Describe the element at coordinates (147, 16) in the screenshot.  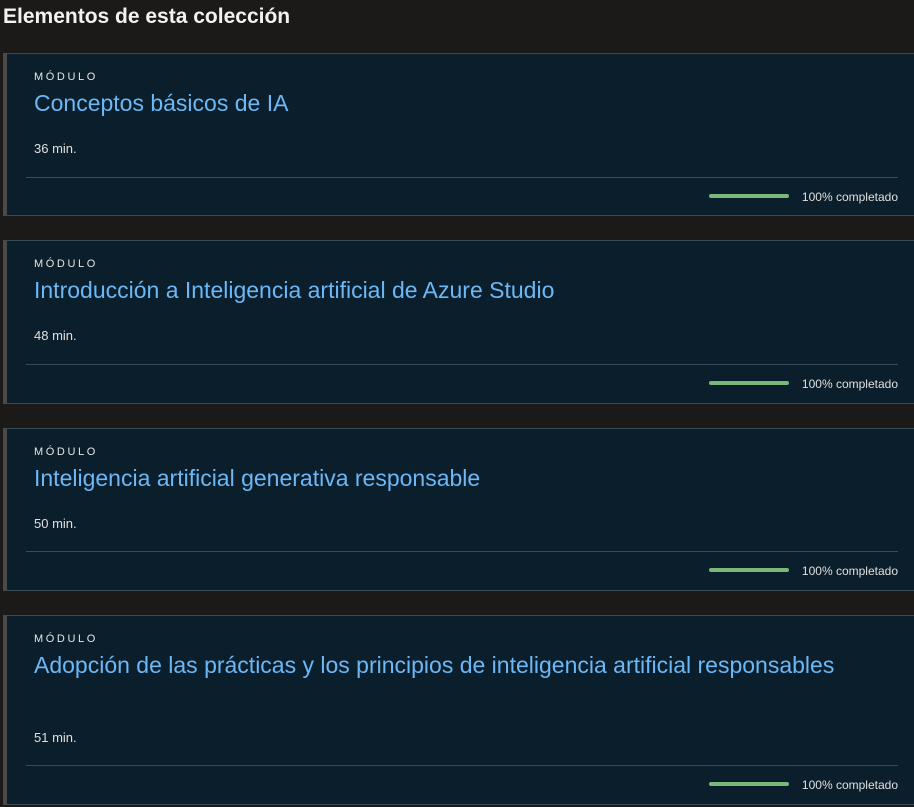
I see `page-title: Elementos de esta colección` at that location.